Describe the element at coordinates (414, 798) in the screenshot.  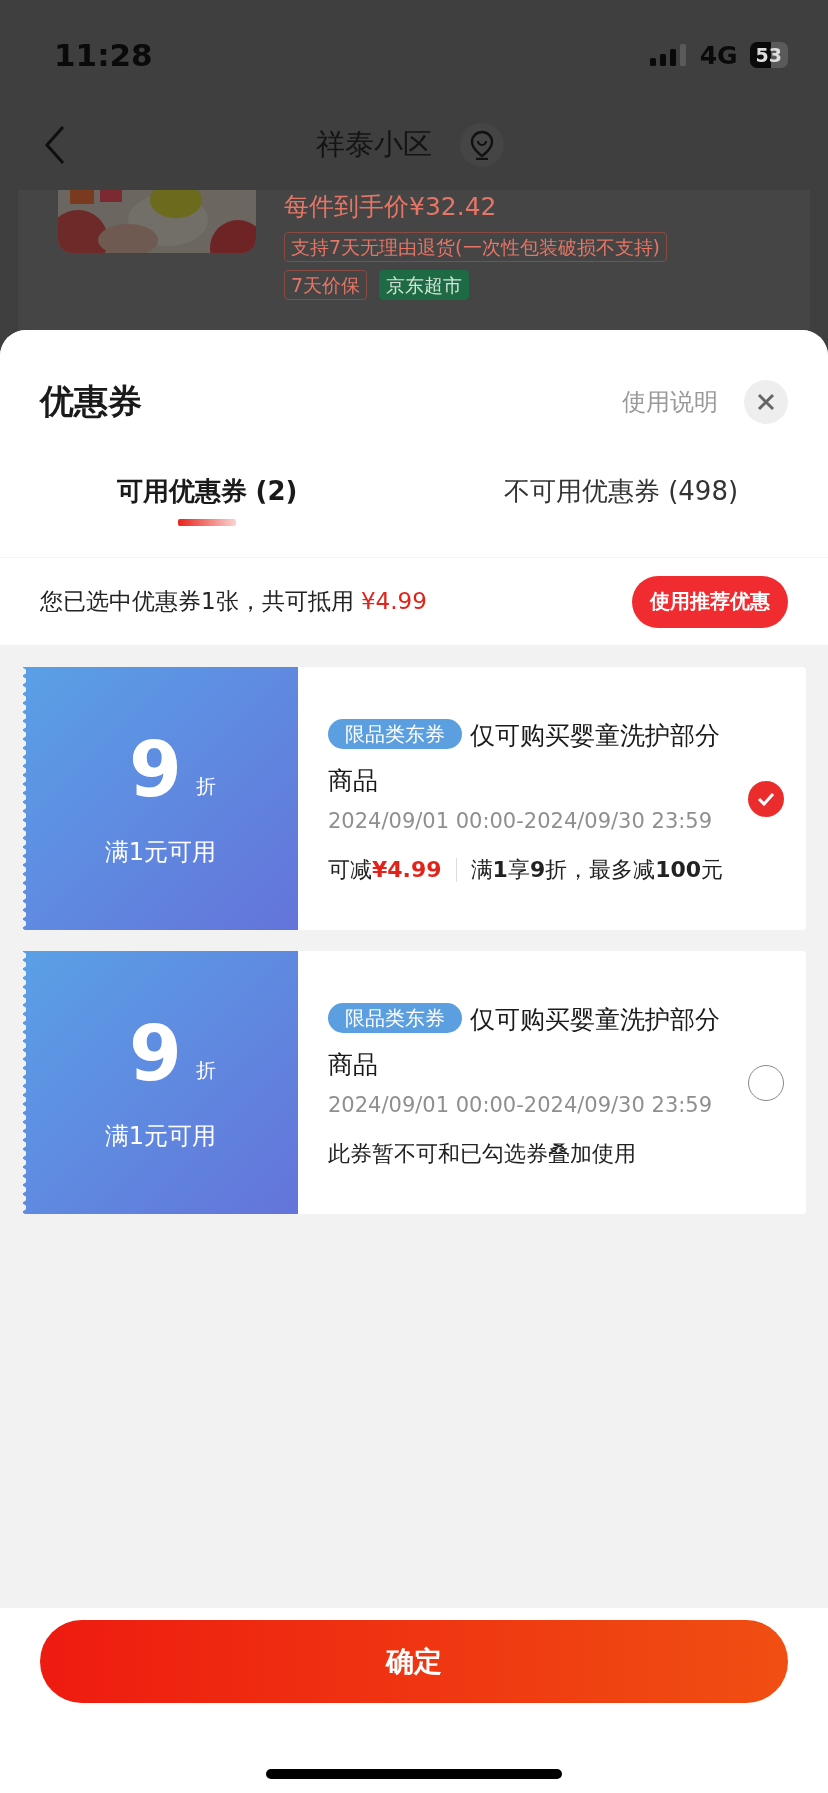
I see `coupon-card: 9 折 满1元可用 限品类东券 仅可购买婴童洗护部分商品 2024/09/01 00:00-2024/09/30 23:59 可减¥4.99 满1享9折，最多减100元` at that location.